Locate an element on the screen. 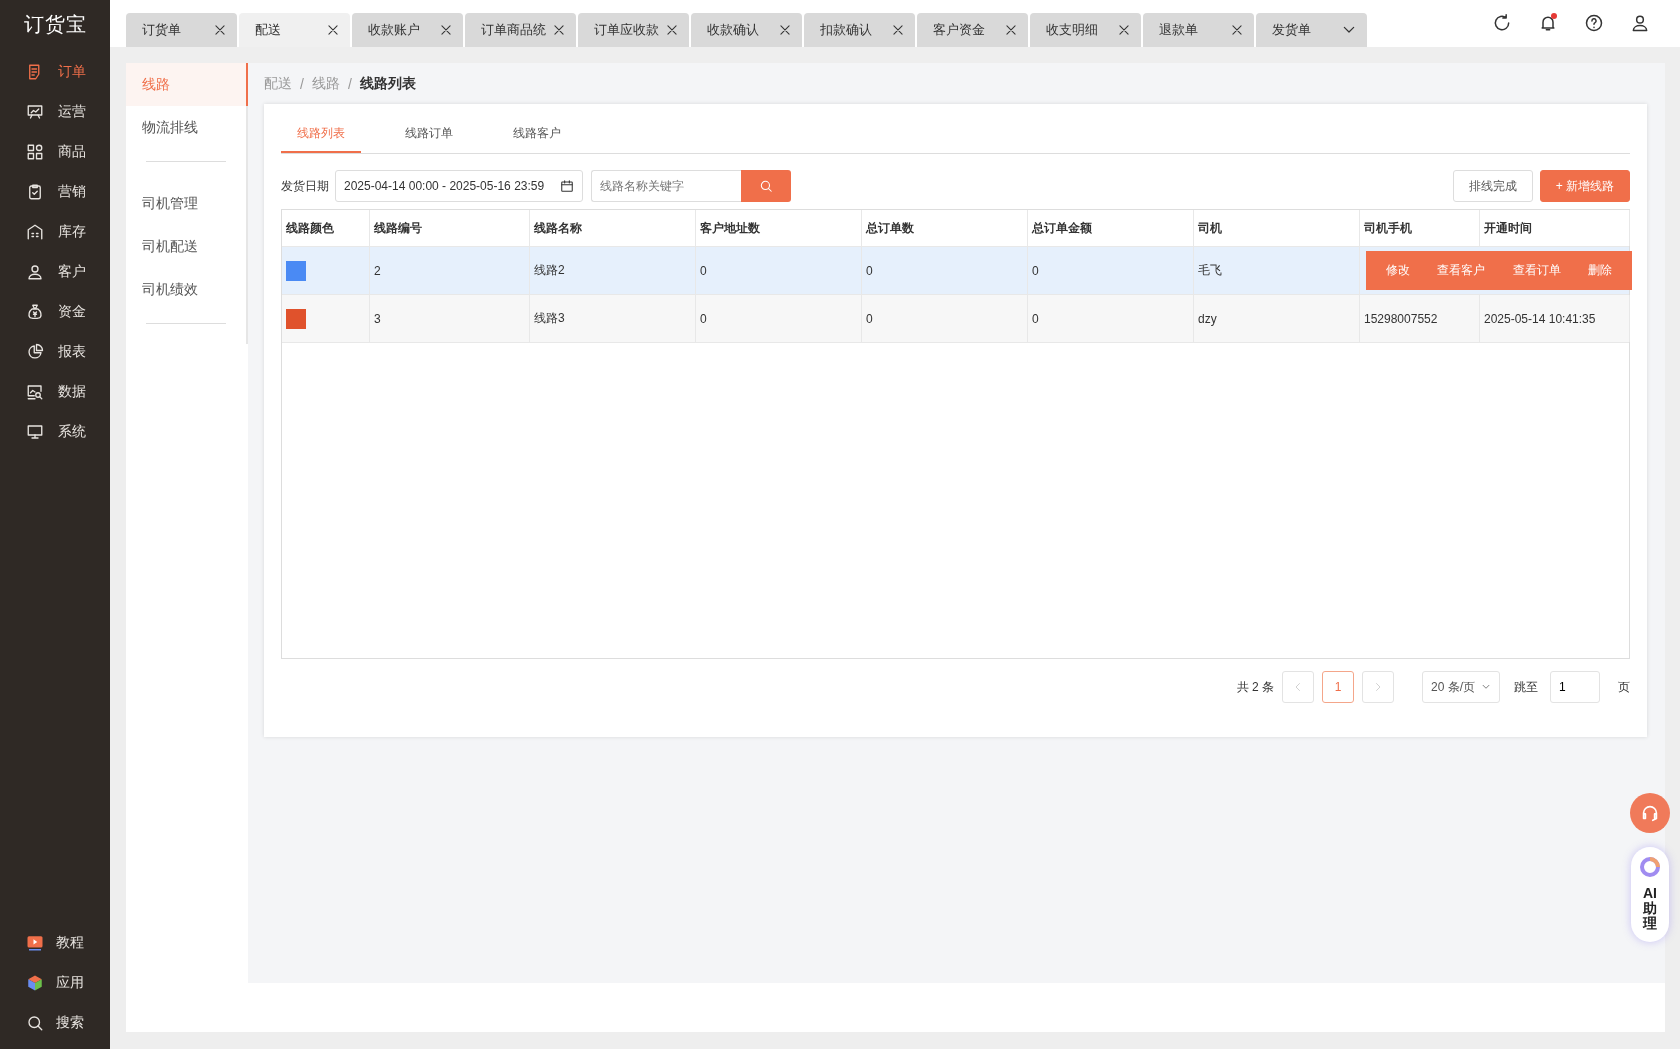 This screenshot has width=1680, height=1049. monitor-icon is located at coordinates (35, 432).